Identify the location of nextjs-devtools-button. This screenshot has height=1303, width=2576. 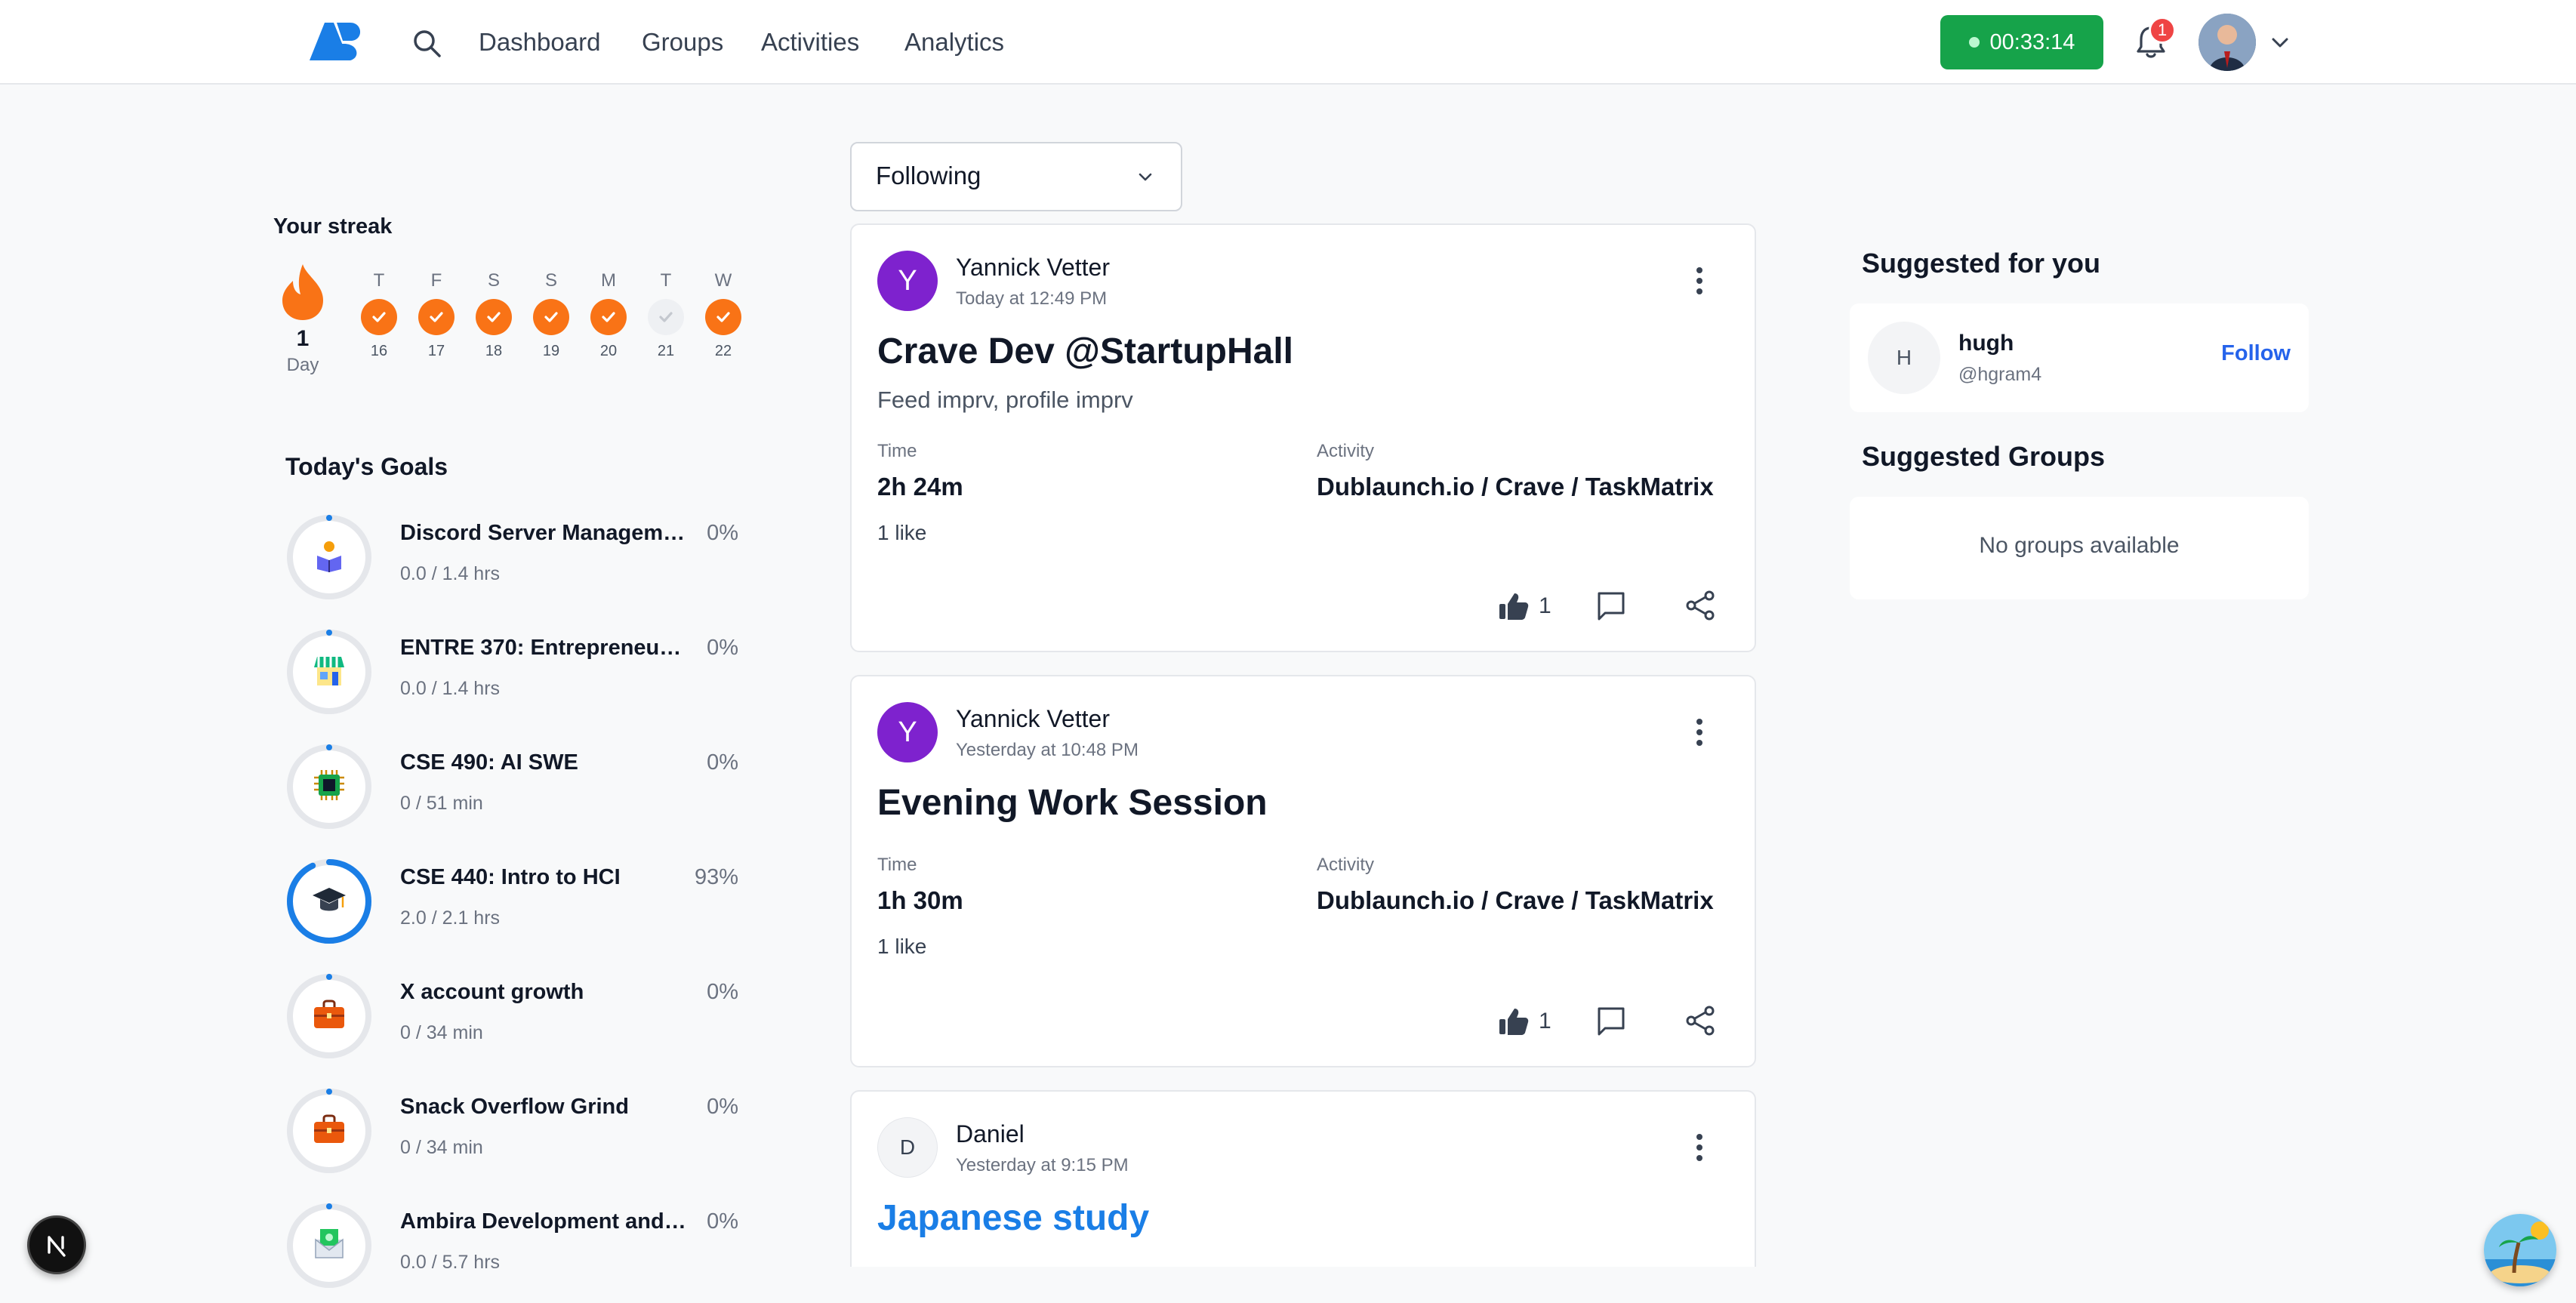
(57, 1244).